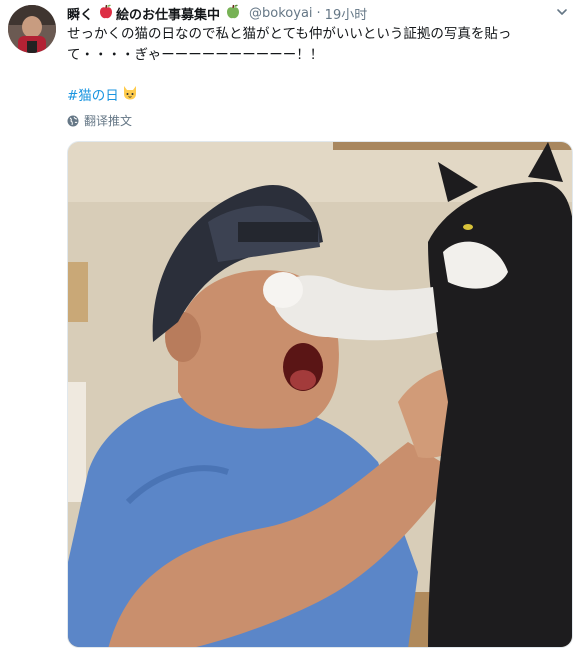 Image resolution: width=579 pixels, height=655 pixels. Describe the element at coordinates (281, 13) in the screenshot. I see `user-handle: @bokoyai` at that location.